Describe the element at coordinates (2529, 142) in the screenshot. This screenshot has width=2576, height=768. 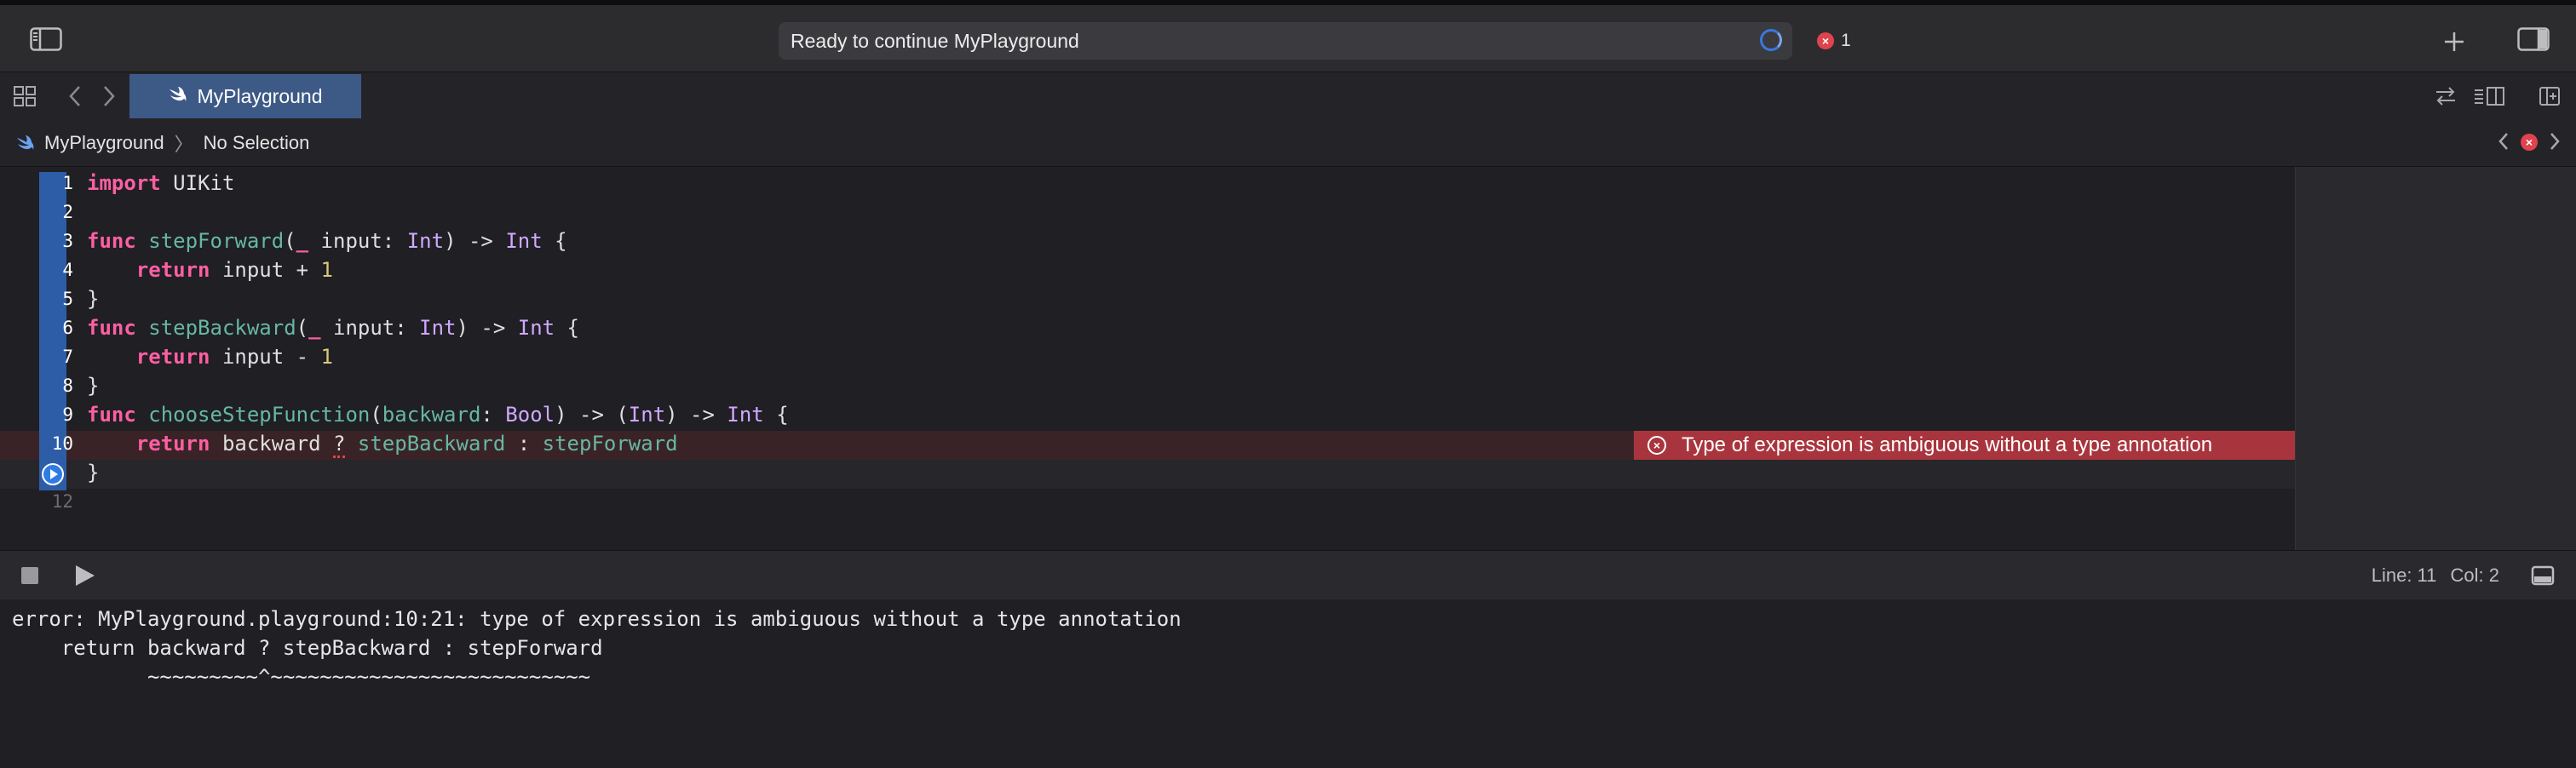
I see `issue-error-icon: ×` at that location.